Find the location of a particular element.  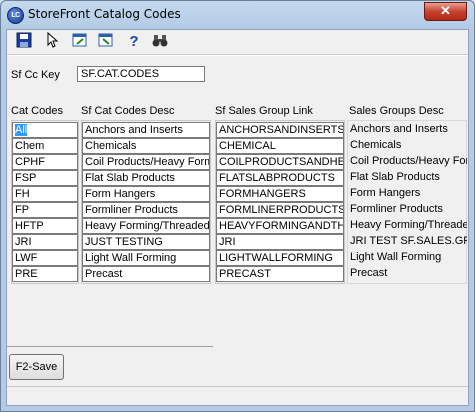

sales-desc-cell: Light Wall Forming is located at coordinates (396, 257).